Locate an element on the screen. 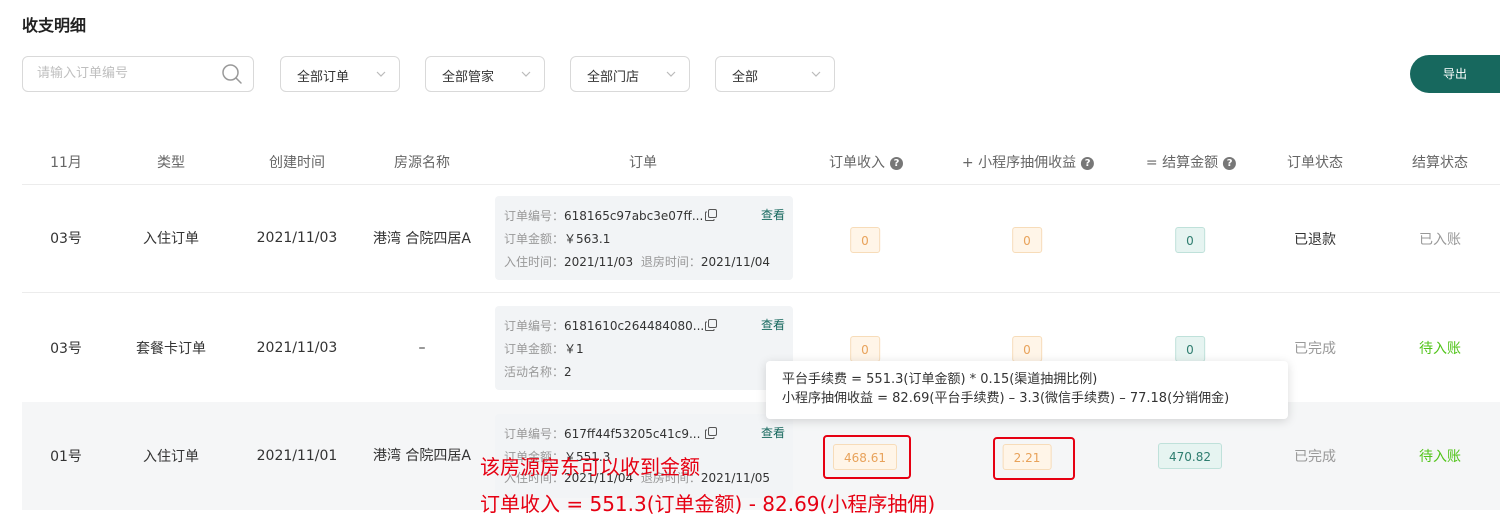 The height and width of the screenshot is (520, 1500). column-header-settlement: = 结算金额? is located at coordinates (1191, 162).